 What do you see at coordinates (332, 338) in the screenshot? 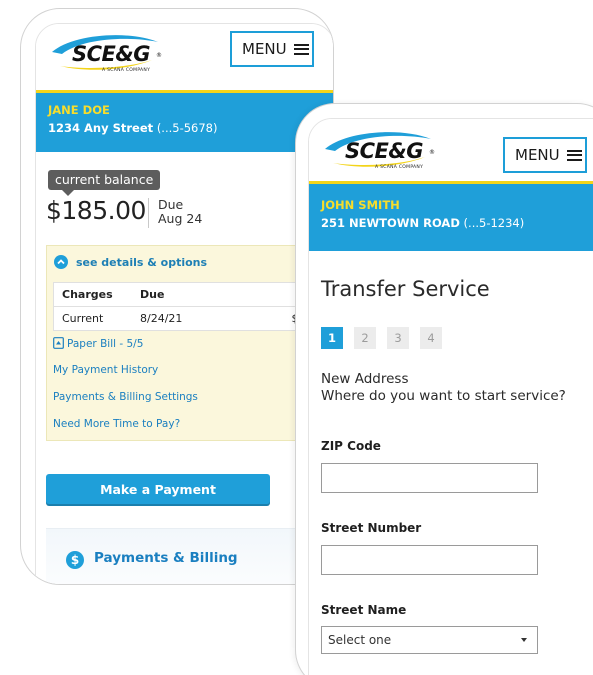
I see `step-1: 1` at bounding box center [332, 338].